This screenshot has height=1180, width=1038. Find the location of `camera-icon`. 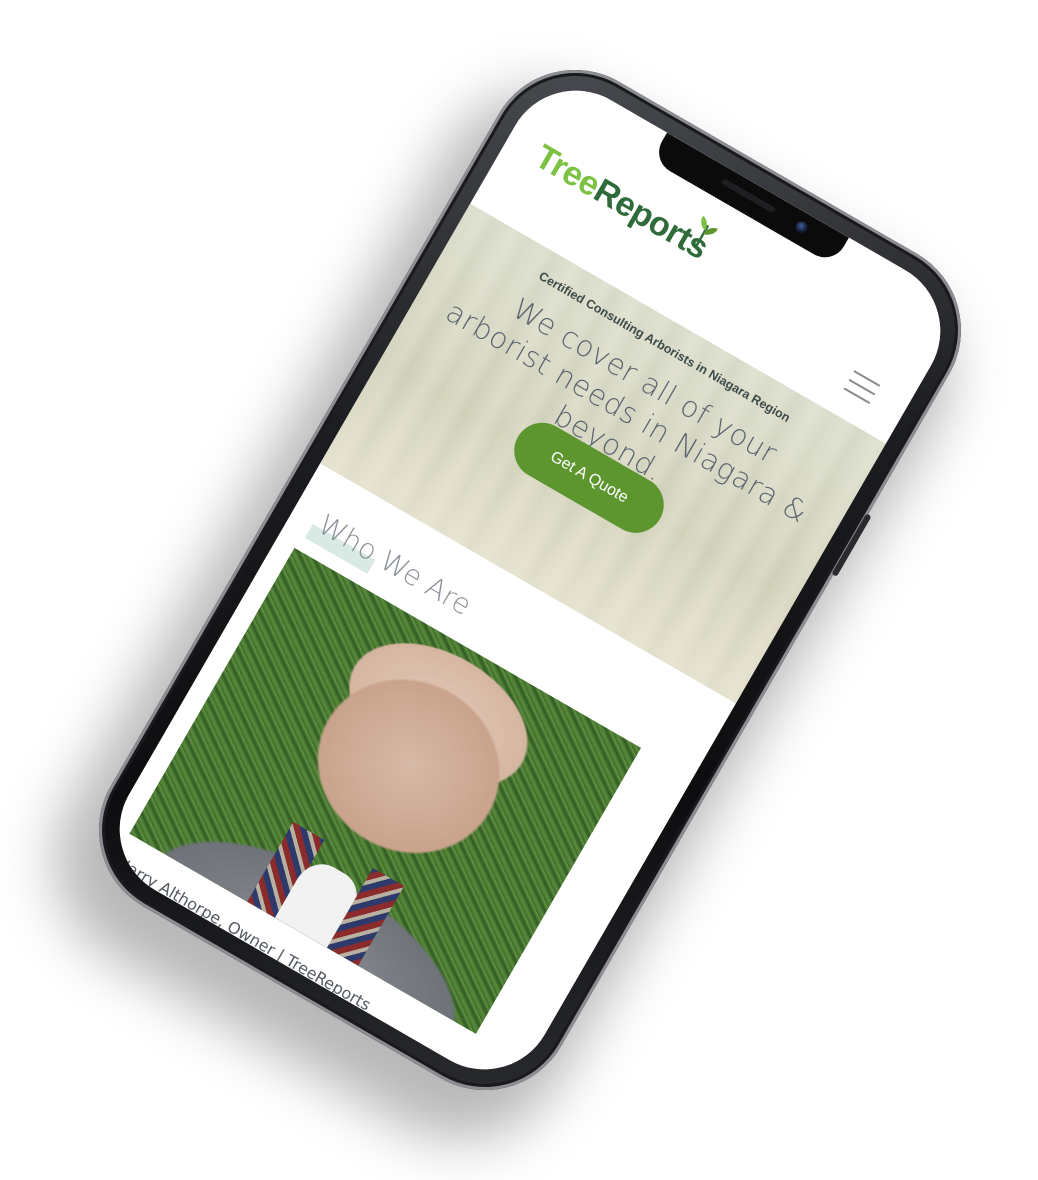

camera-icon is located at coordinates (801, 227).